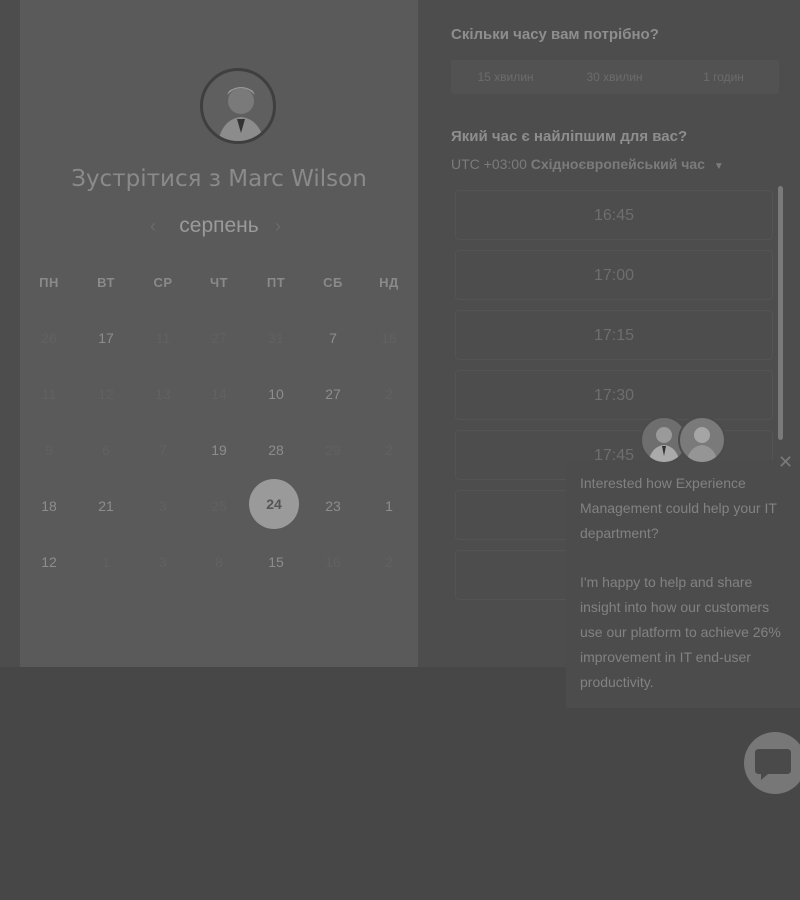  What do you see at coordinates (163, 394) in the screenshot?
I see `calendar-day: 13` at bounding box center [163, 394].